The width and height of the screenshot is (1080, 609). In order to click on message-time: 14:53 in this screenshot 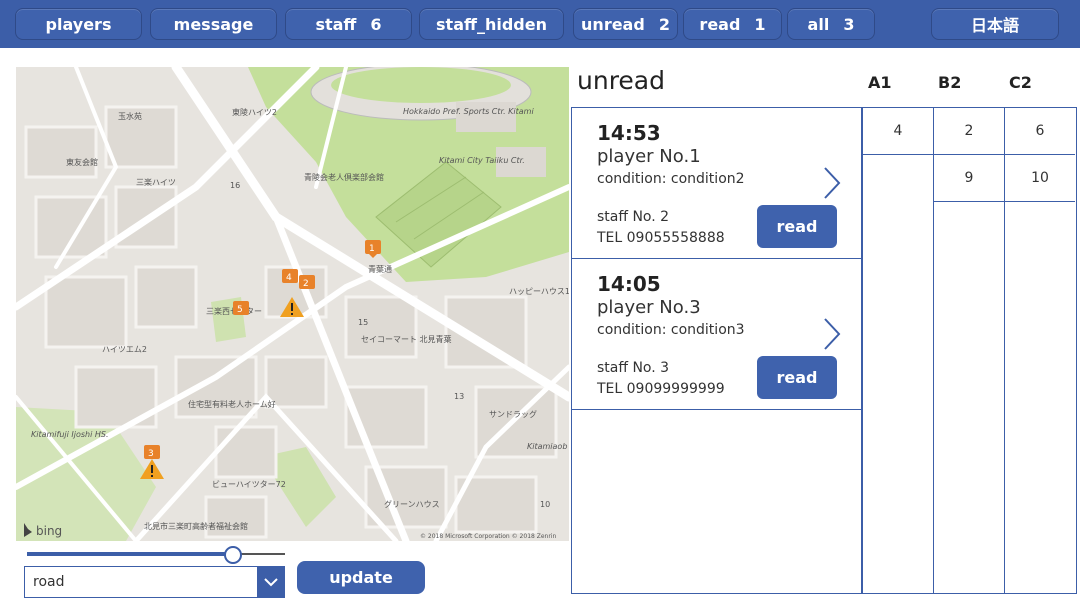, I will do `click(629, 133)`.